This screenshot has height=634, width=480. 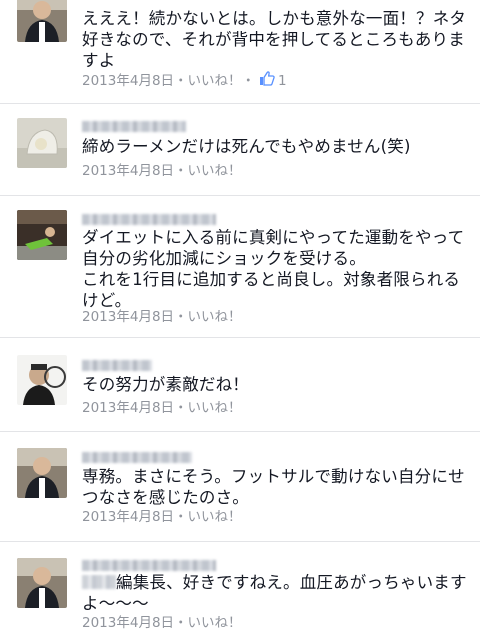 I want to click on comment-text-body: 編集長、好きですねえ。血圧あがっちゃいますよ〜〜〜, so click(x=274, y=593).